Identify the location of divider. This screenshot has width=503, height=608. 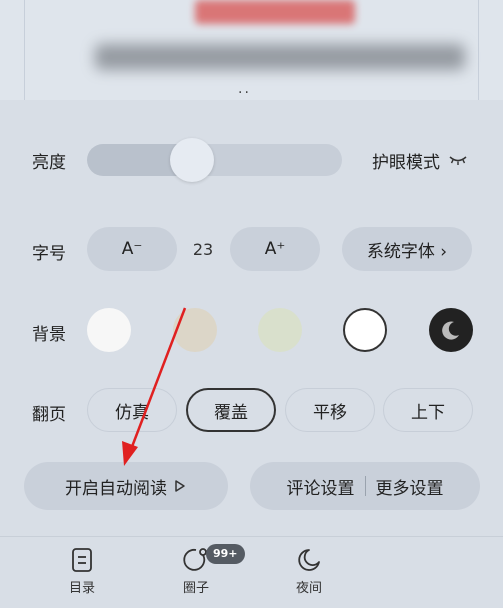
(365, 486).